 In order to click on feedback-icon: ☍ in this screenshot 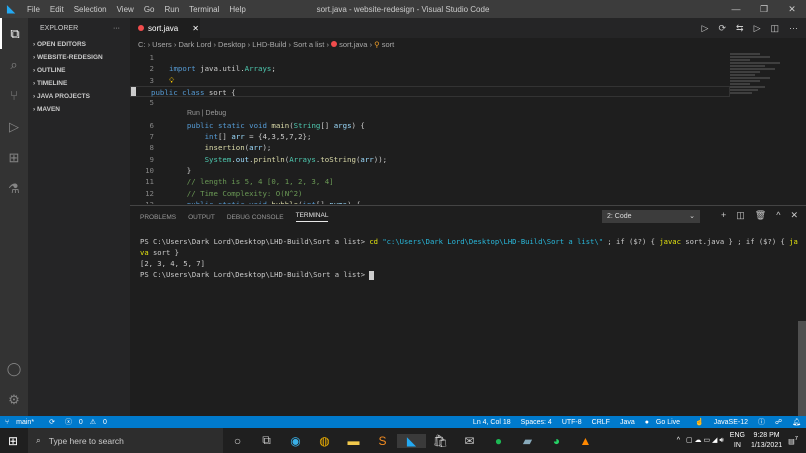, I will do `click(778, 422)`.